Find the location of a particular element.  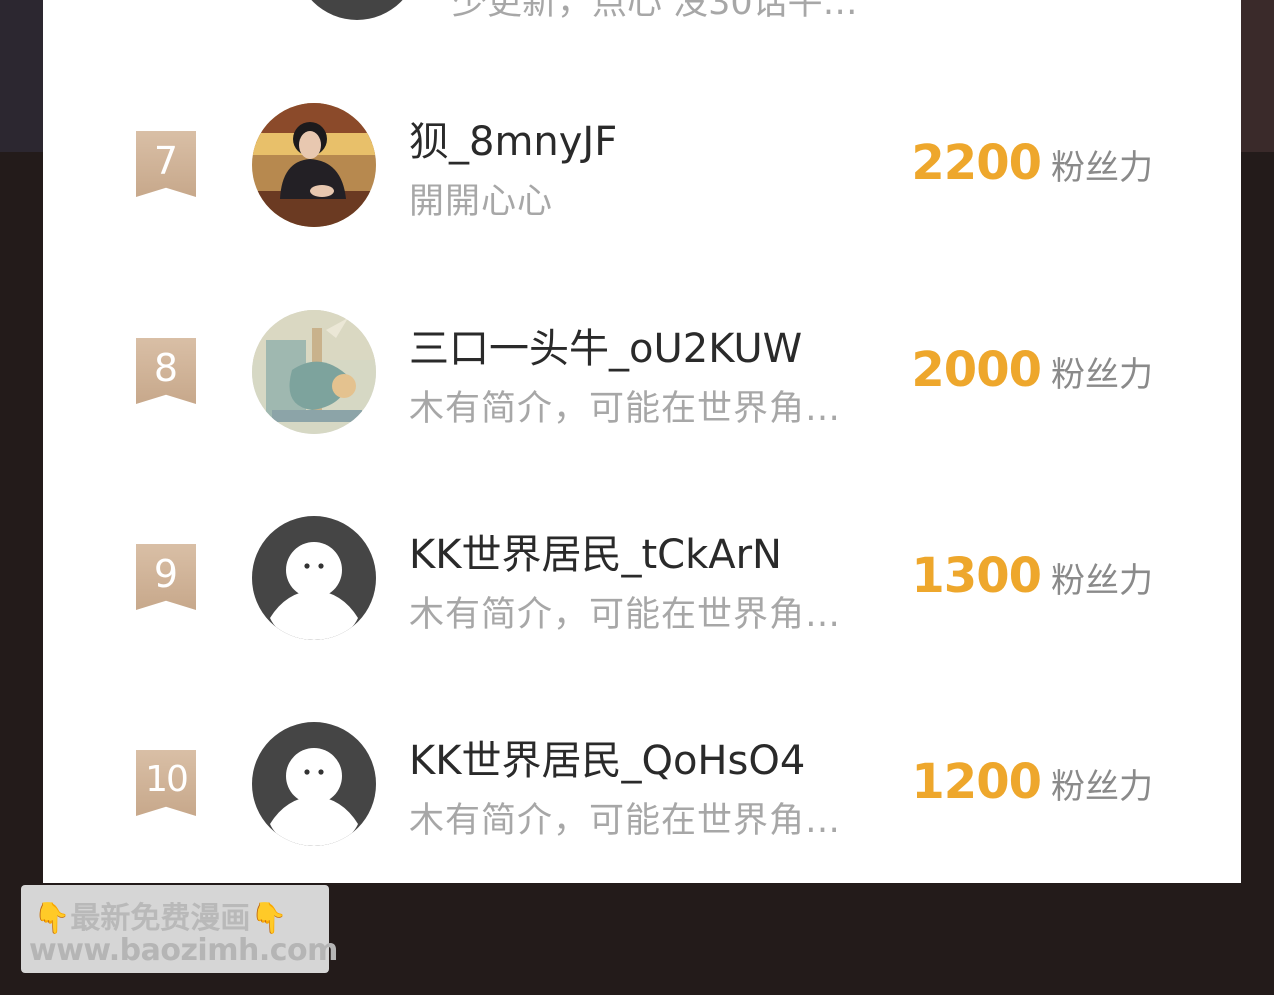

fan-score: 2000 粉丝力 is located at coordinates (1032, 370).